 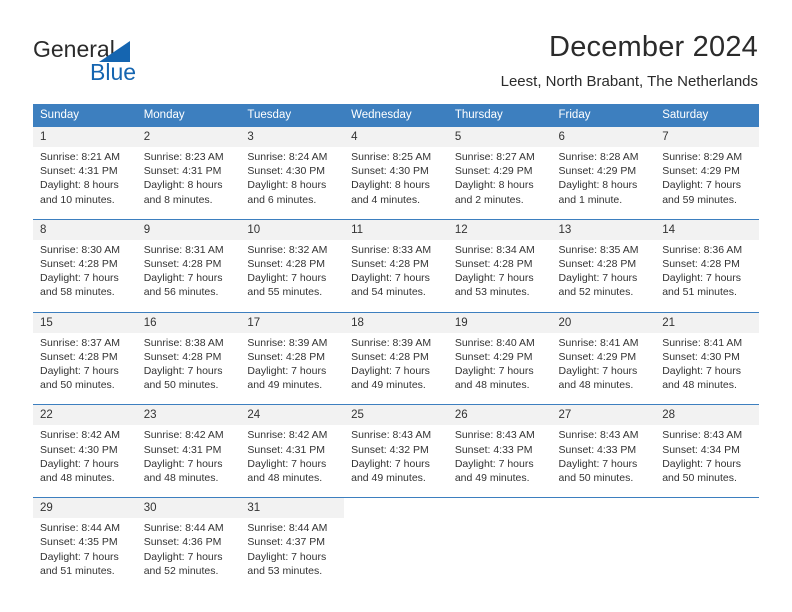 What do you see at coordinates (603, 322) in the screenshot?
I see `day-number: 20` at bounding box center [603, 322].